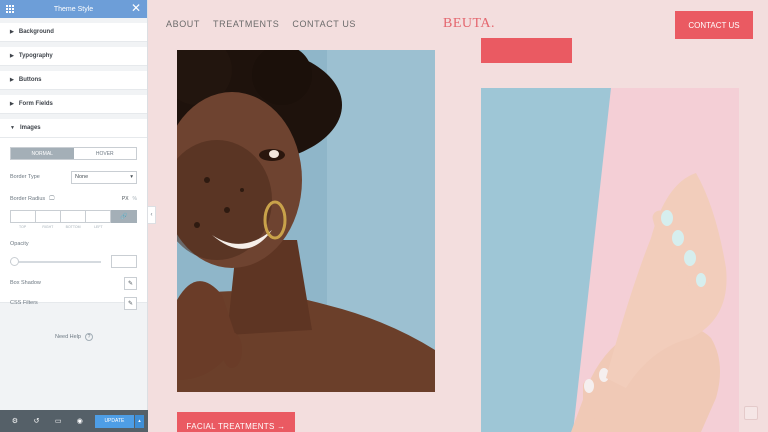  What do you see at coordinates (51, 199) in the screenshot?
I see `desktop-icon: 🖵` at bounding box center [51, 199].